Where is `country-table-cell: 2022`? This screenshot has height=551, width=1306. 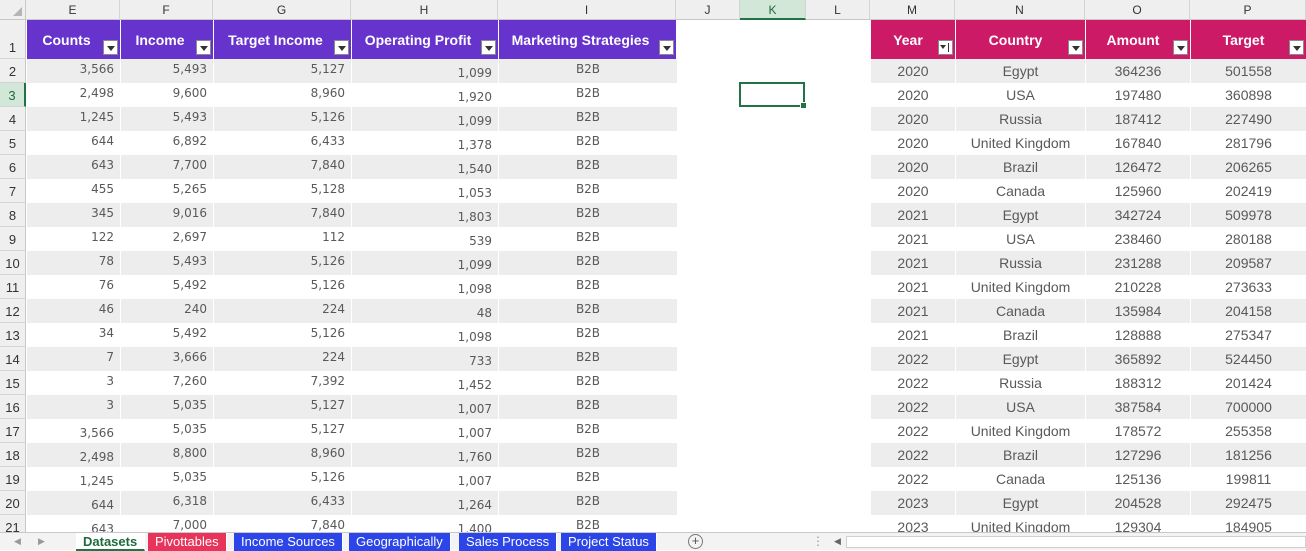
country-table-cell: 2022 is located at coordinates (913, 407).